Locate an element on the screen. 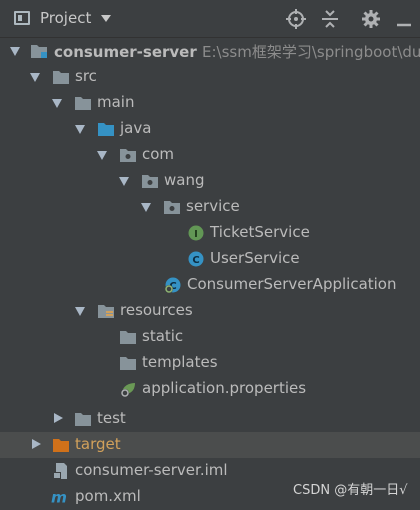 The image size is (420, 510). maven-icon: m is located at coordinates (59, 497).